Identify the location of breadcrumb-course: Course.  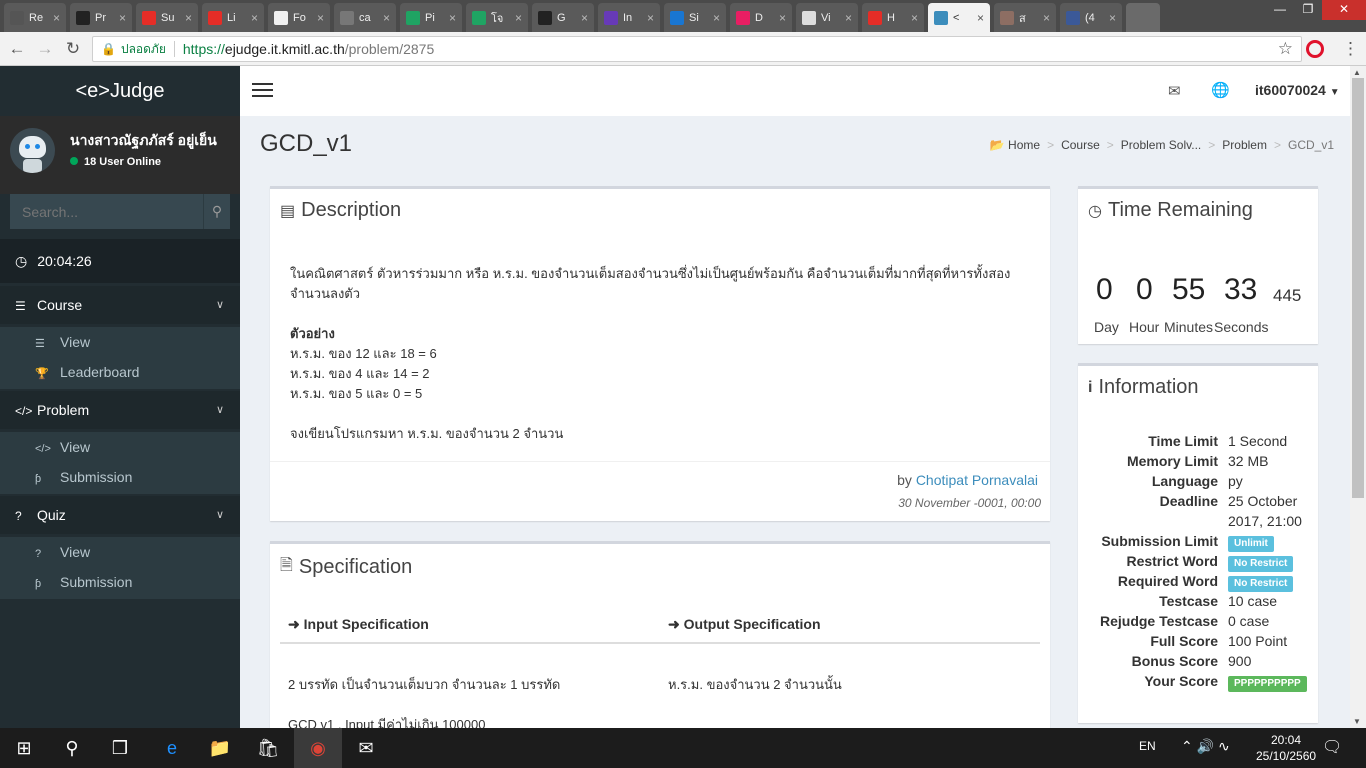
(1080, 145).